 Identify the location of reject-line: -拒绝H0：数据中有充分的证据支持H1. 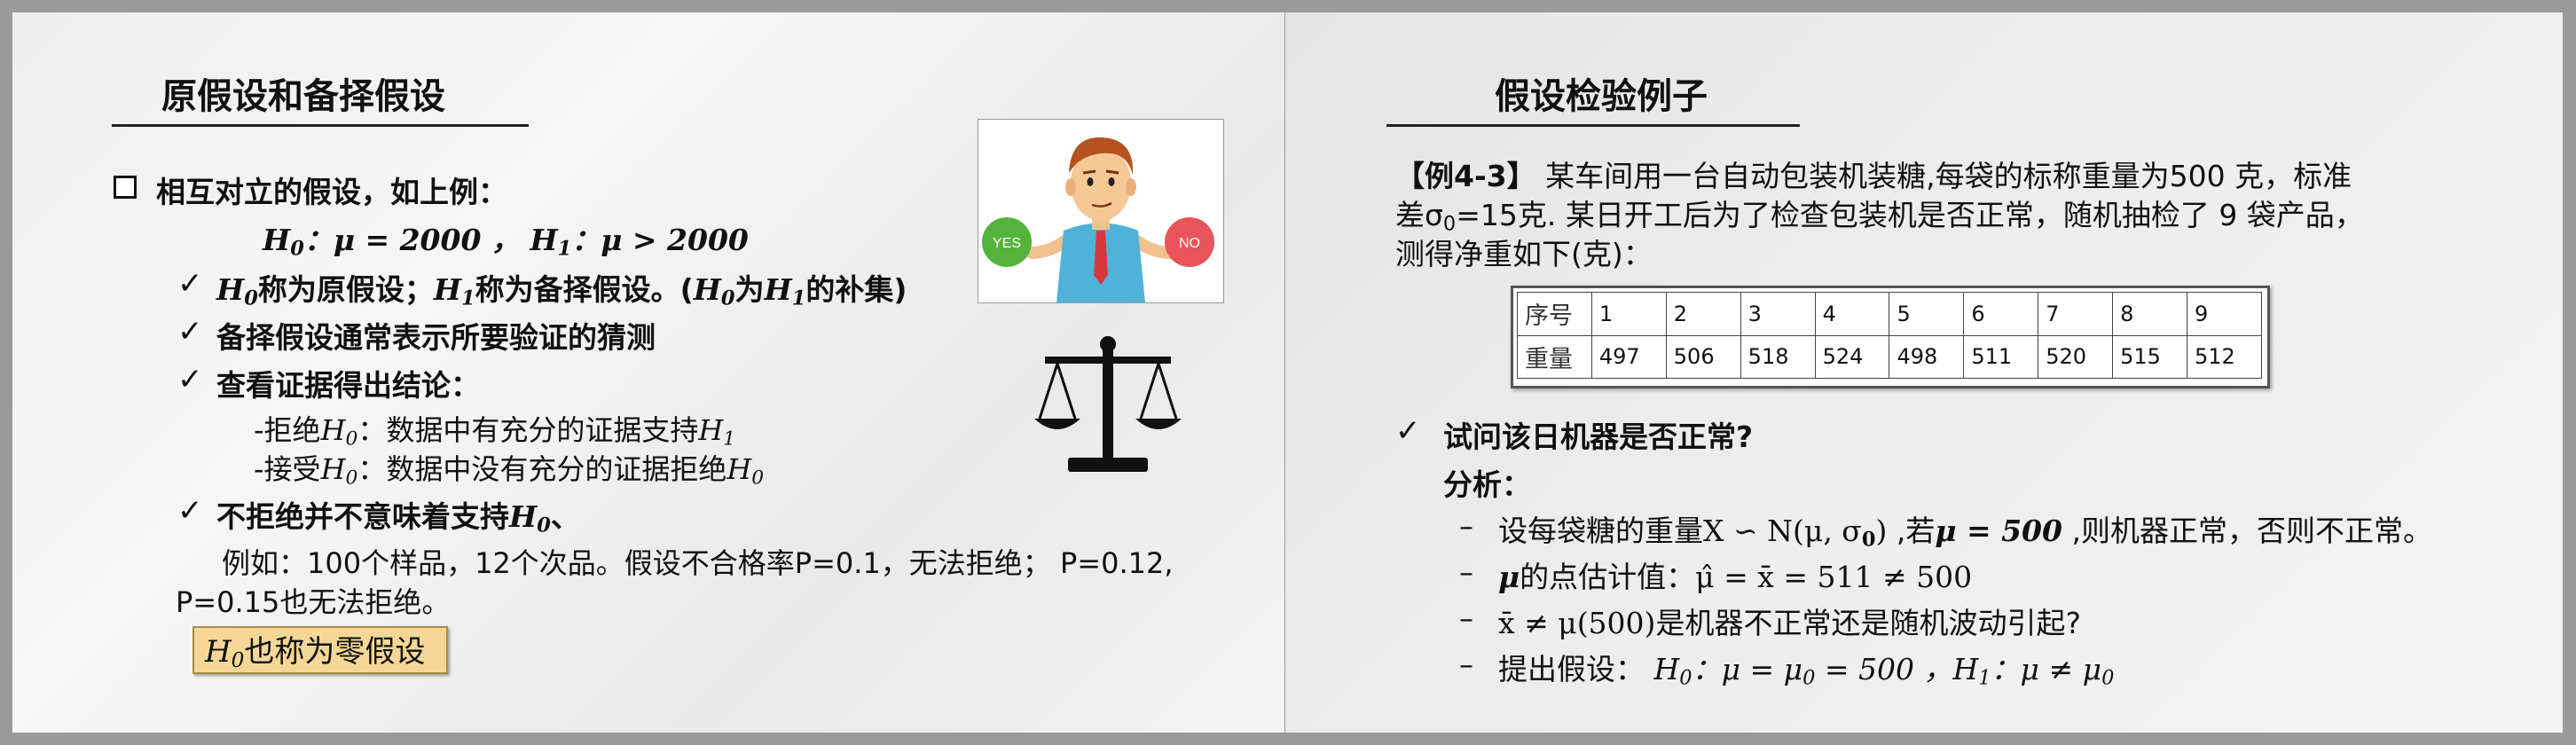
(495, 432).